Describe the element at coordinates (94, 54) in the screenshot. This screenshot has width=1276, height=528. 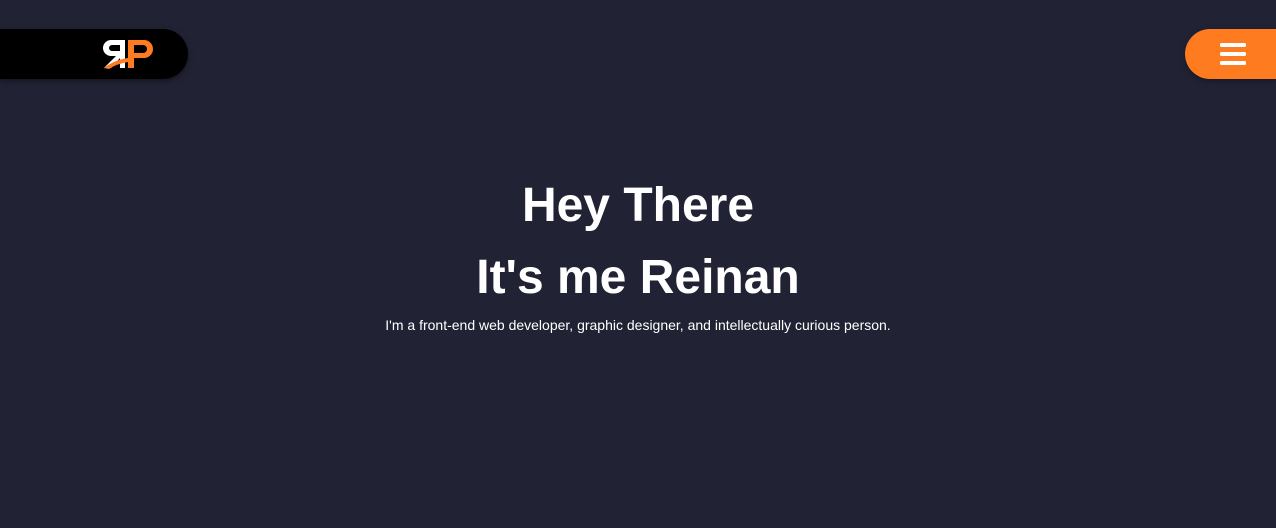
I see `logo-container` at that location.